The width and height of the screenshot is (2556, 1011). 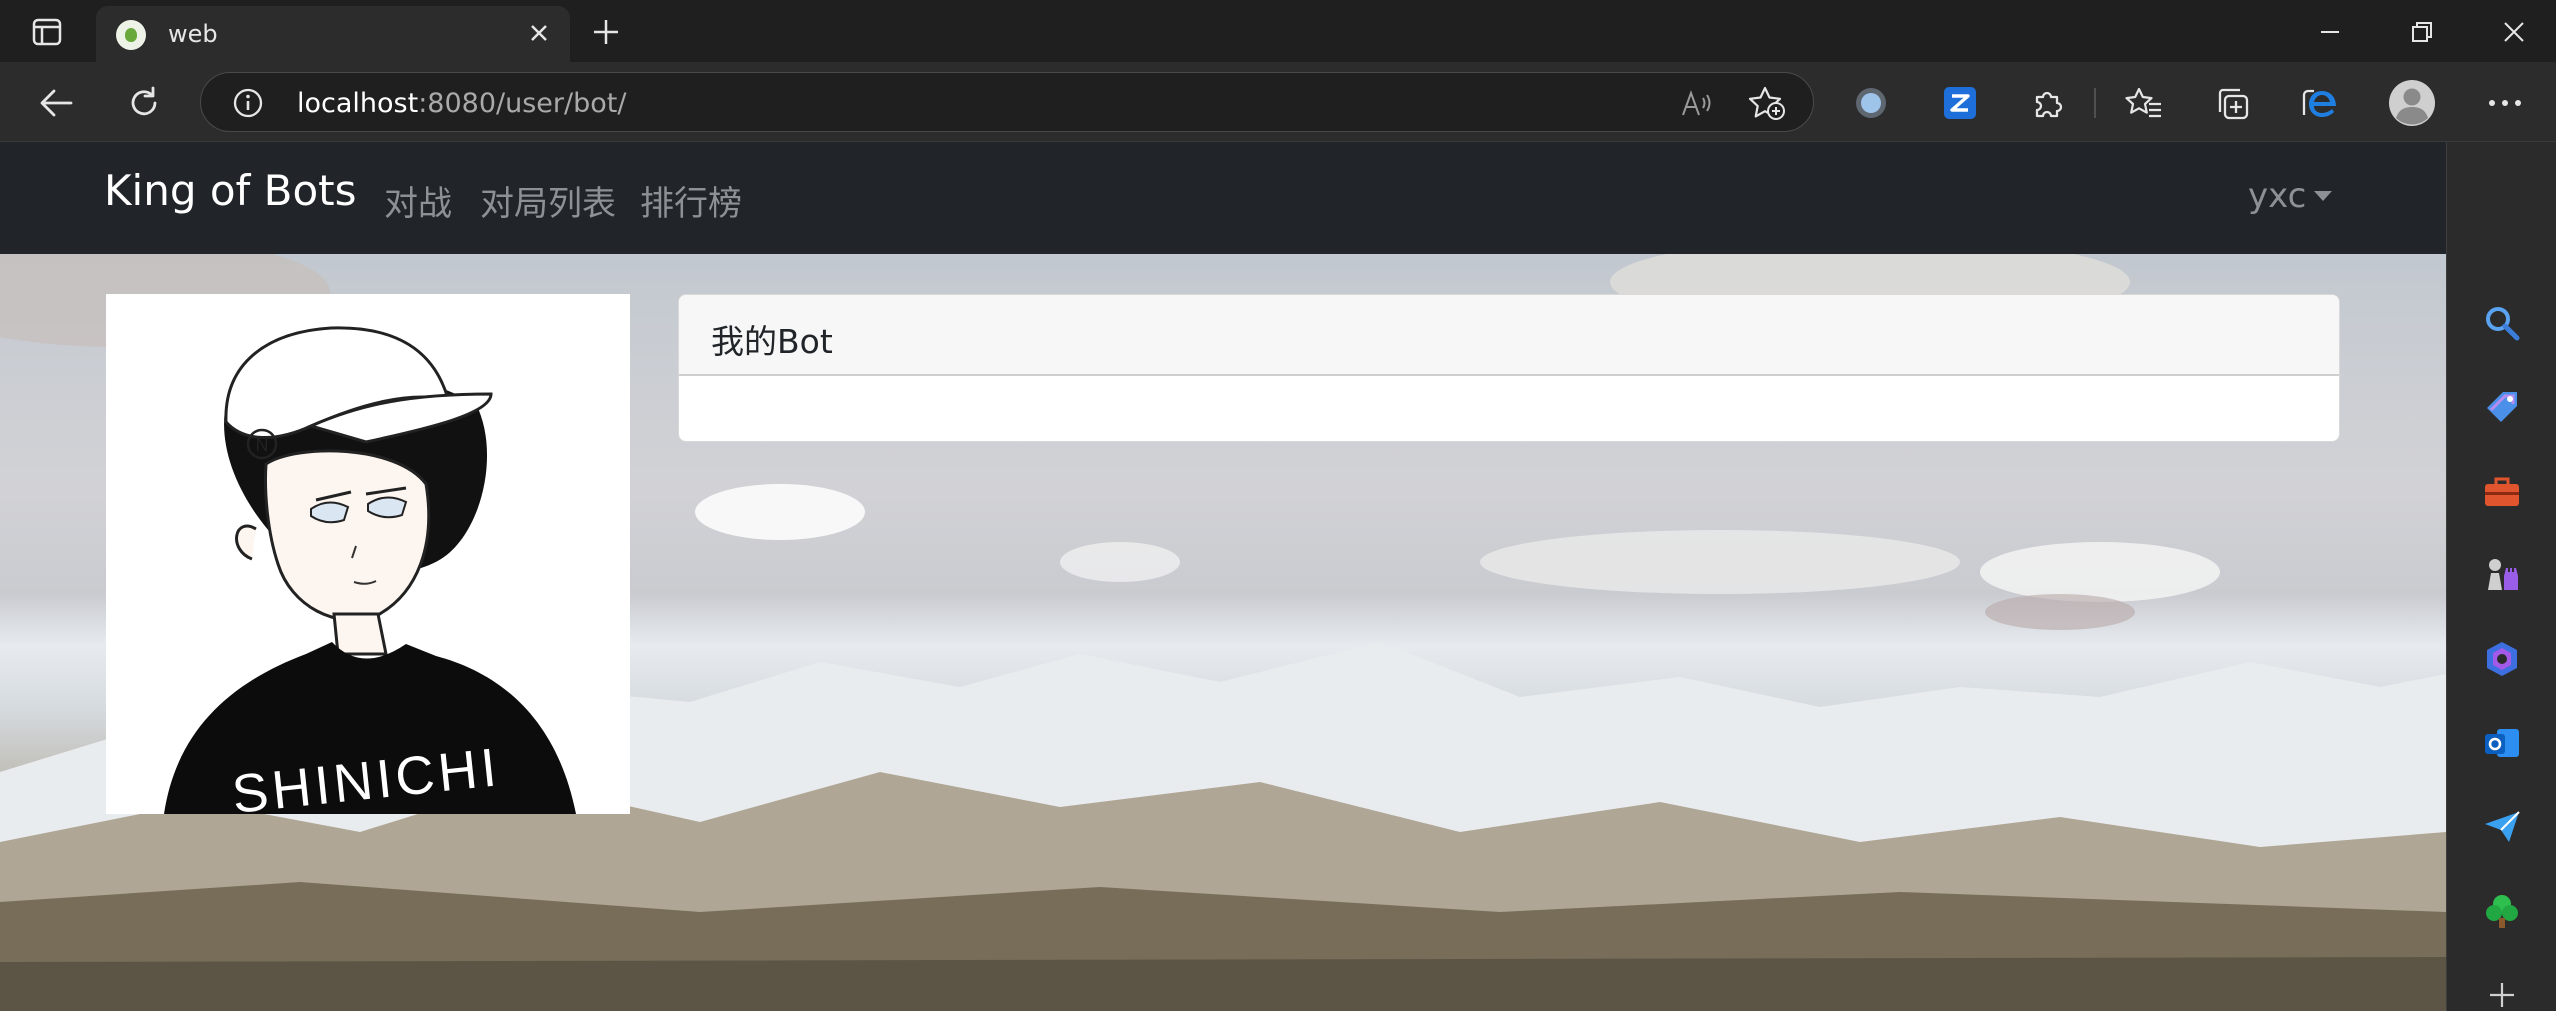 What do you see at coordinates (539, 33) in the screenshot?
I see `close-icon` at bounding box center [539, 33].